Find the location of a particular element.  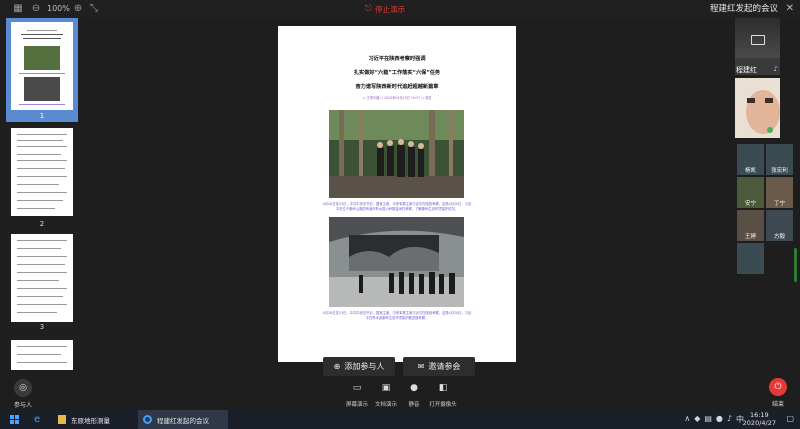

camera-label: 打开摄像头 is located at coordinates (443, 405).